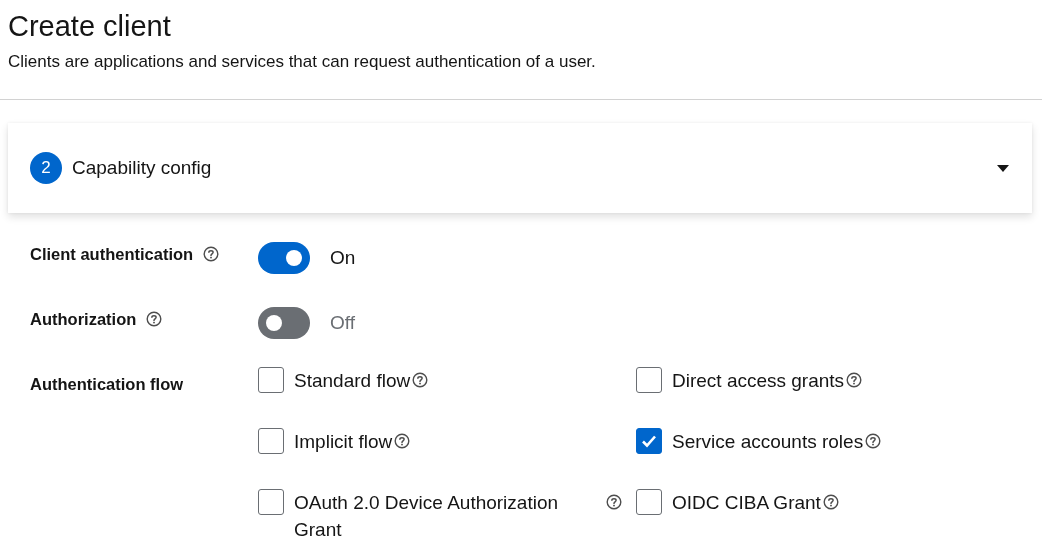 This screenshot has height=552, width=1042. Describe the element at coordinates (342, 323) in the screenshot. I see `toggle-state: Off` at that location.